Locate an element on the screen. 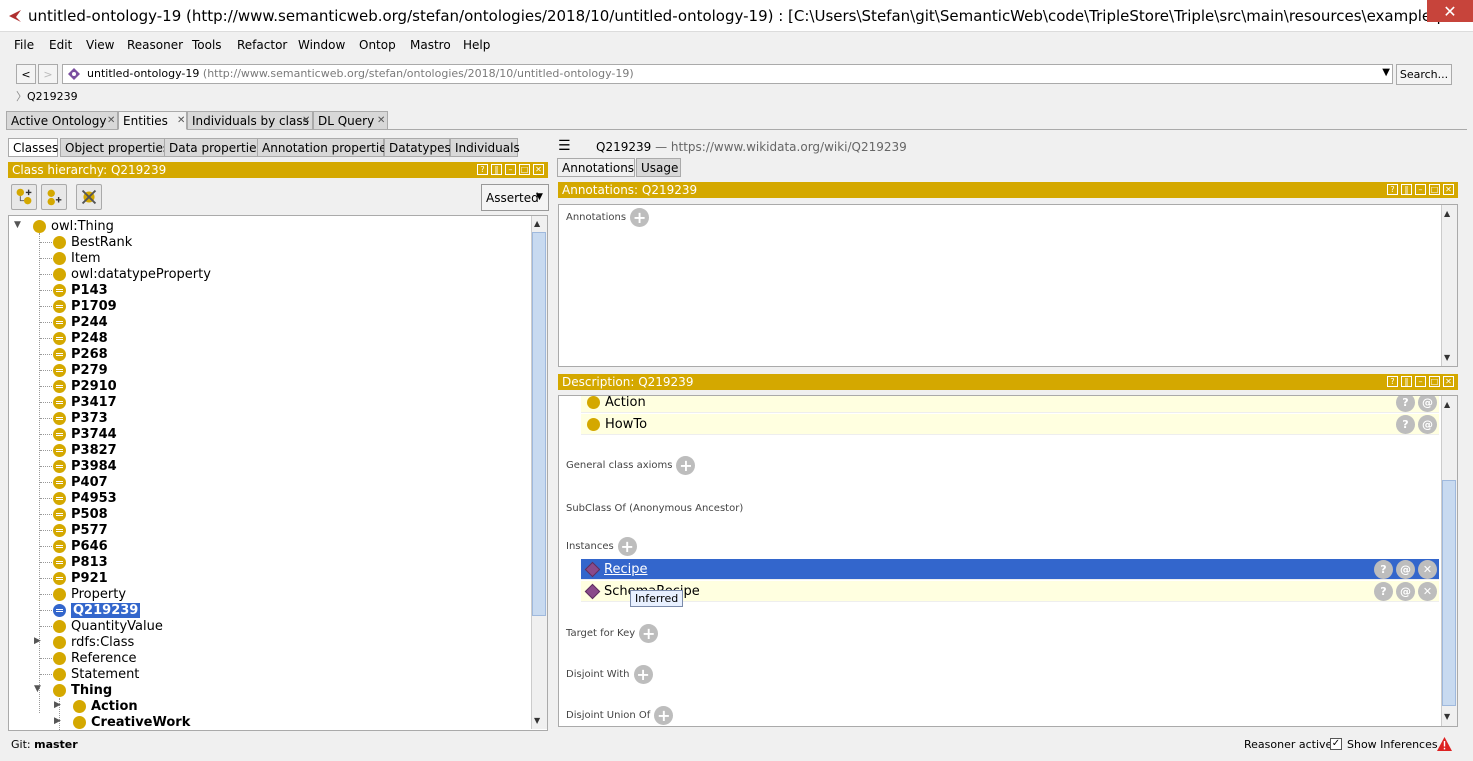  tab-object-properties: Object properties is located at coordinates (114, 147).